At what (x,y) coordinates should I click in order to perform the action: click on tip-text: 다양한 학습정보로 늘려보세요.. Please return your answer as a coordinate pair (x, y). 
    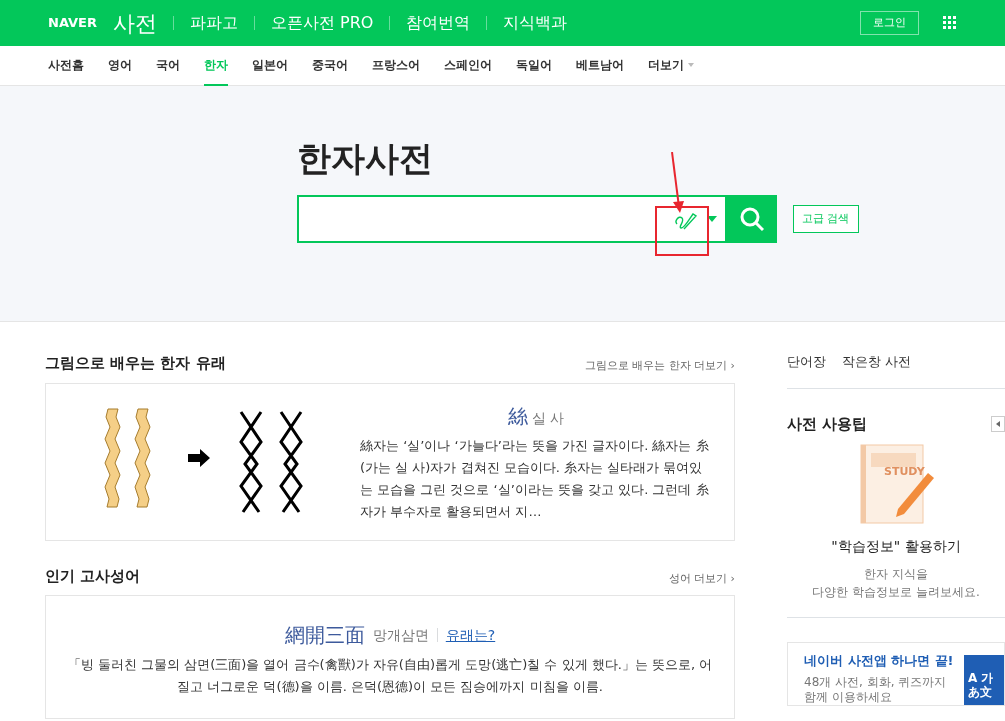
    Looking at the image, I should click on (896, 592).